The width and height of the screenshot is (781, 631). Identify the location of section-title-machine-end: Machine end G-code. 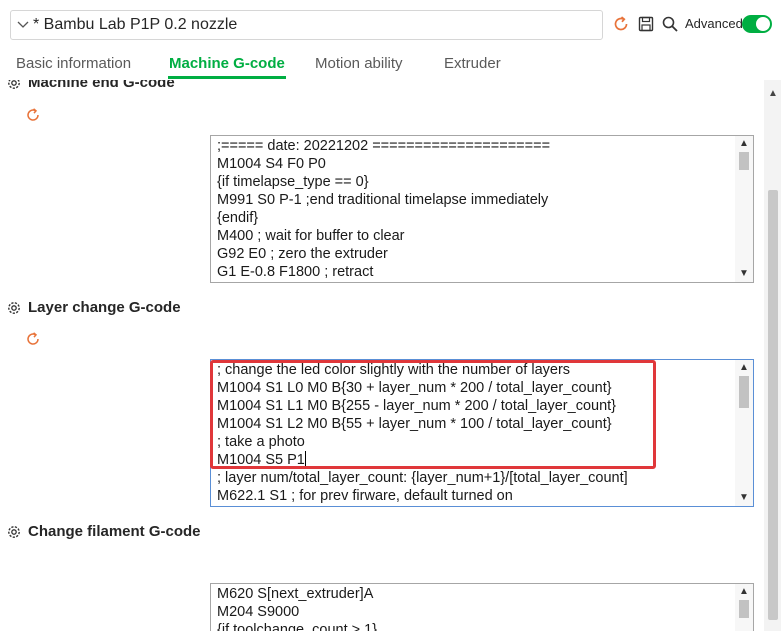
(101, 85).